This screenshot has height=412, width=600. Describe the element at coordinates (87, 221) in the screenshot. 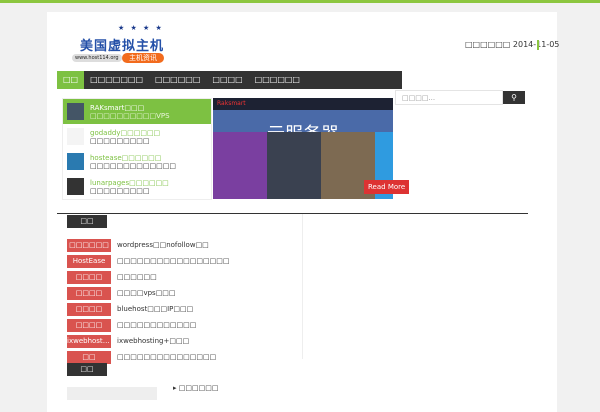

I see `tab-first: □□` at that location.